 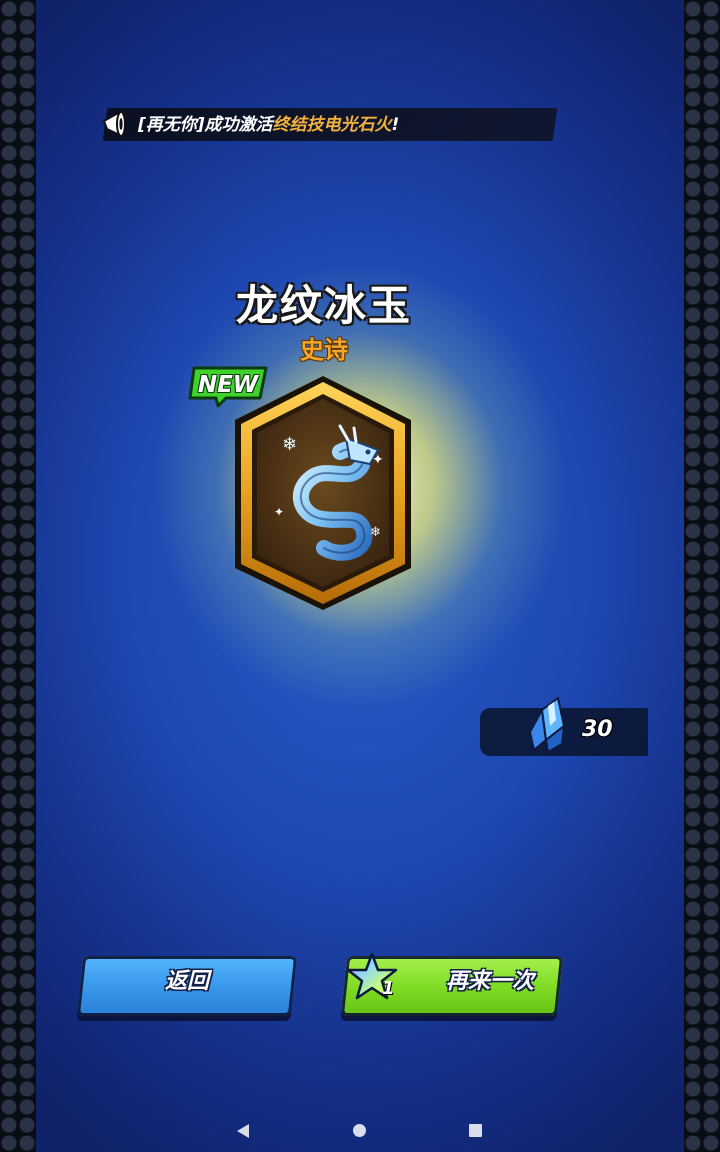 I want to click on announcement-text: [再无你]成功激活终结技电光石火!, so click(x=268, y=125).